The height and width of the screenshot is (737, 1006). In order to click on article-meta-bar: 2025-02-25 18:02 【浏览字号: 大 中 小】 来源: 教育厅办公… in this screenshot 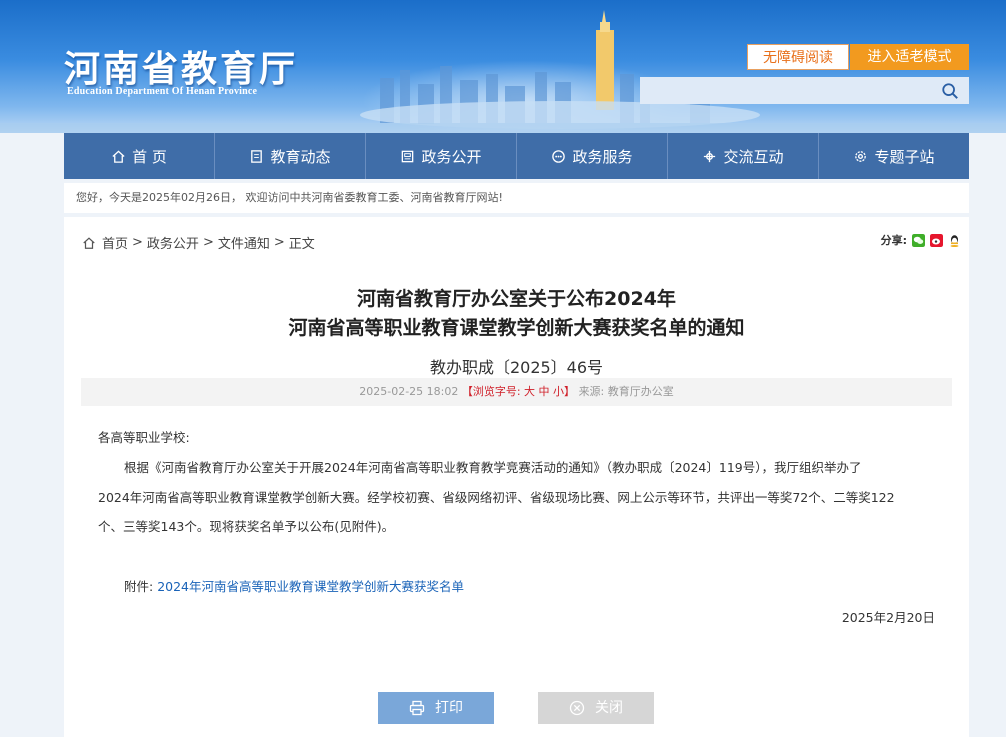, I will do `click(516, 392)`.